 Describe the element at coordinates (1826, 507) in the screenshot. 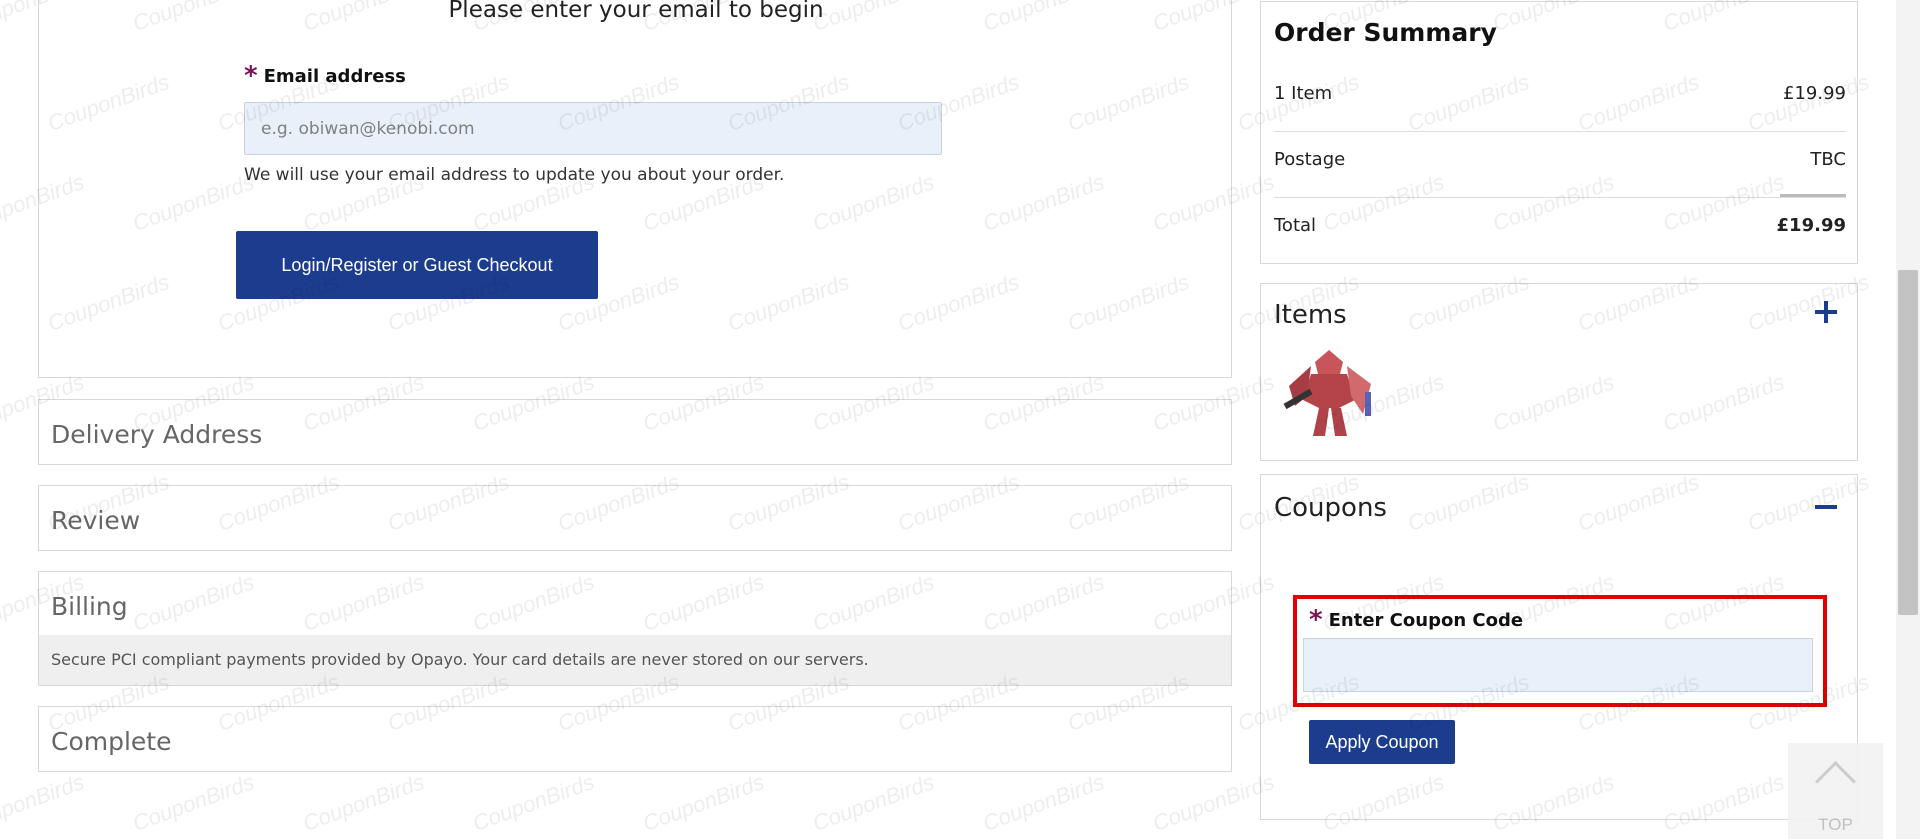

I see `minus-icon` at that location.